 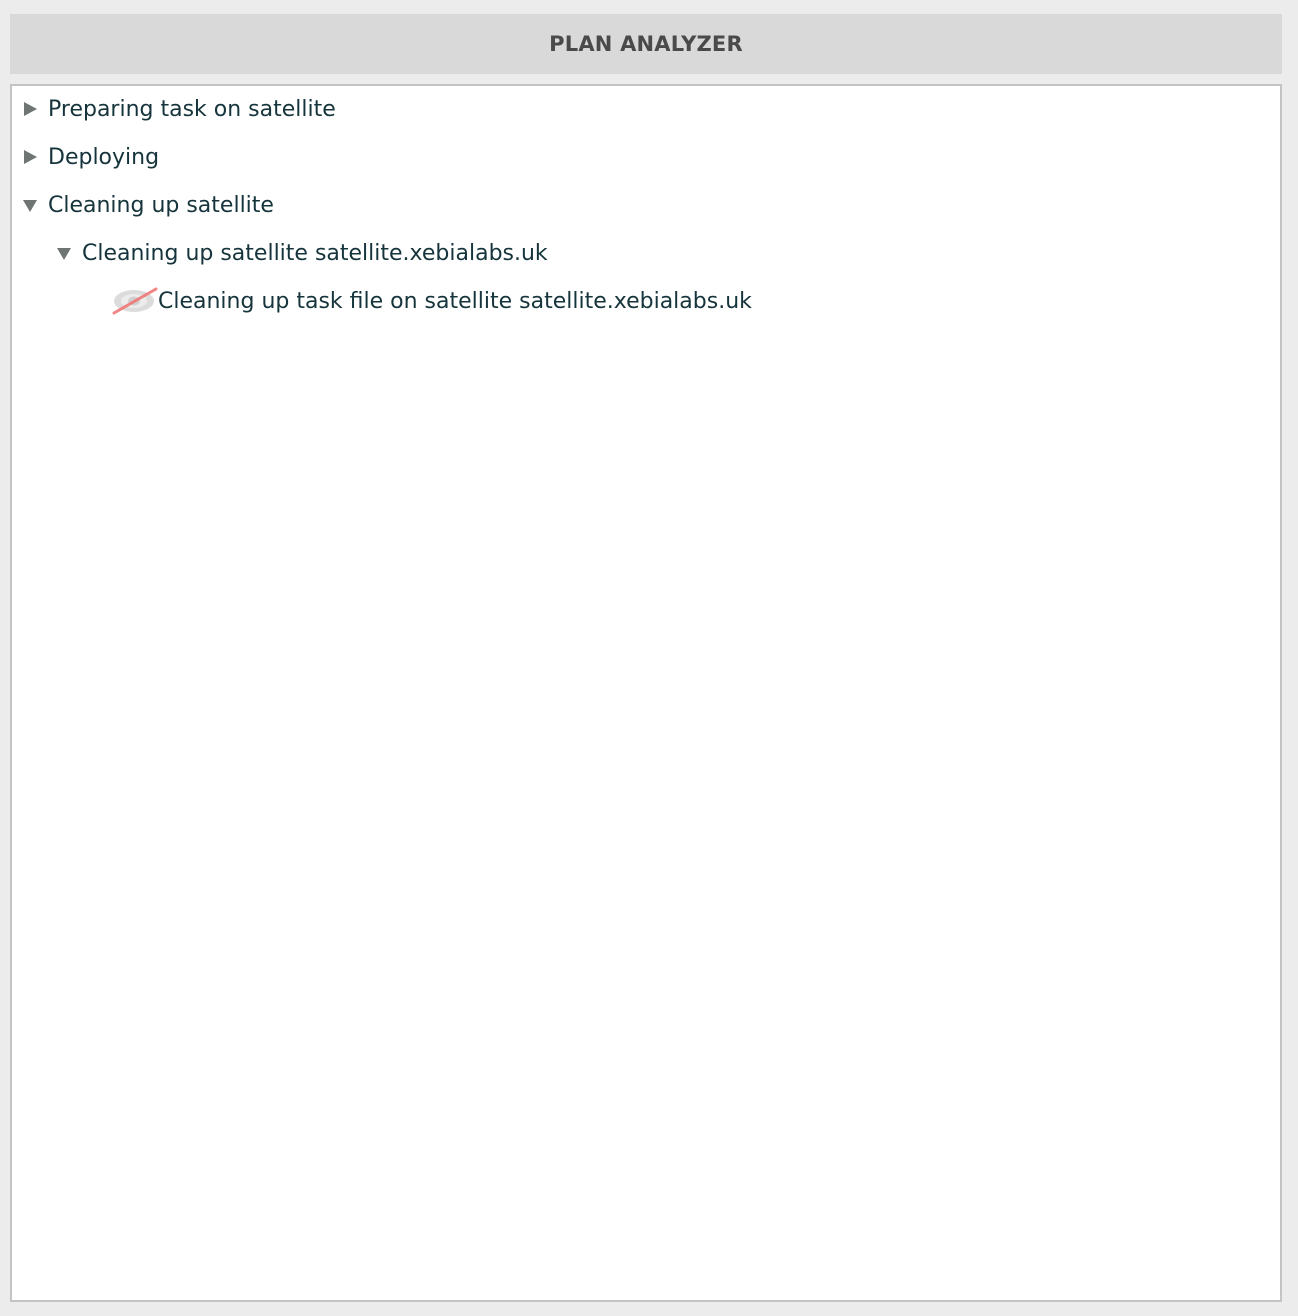 I want to click on tree-node-label: Cleaning up satellite, so click(x=161, y=205).